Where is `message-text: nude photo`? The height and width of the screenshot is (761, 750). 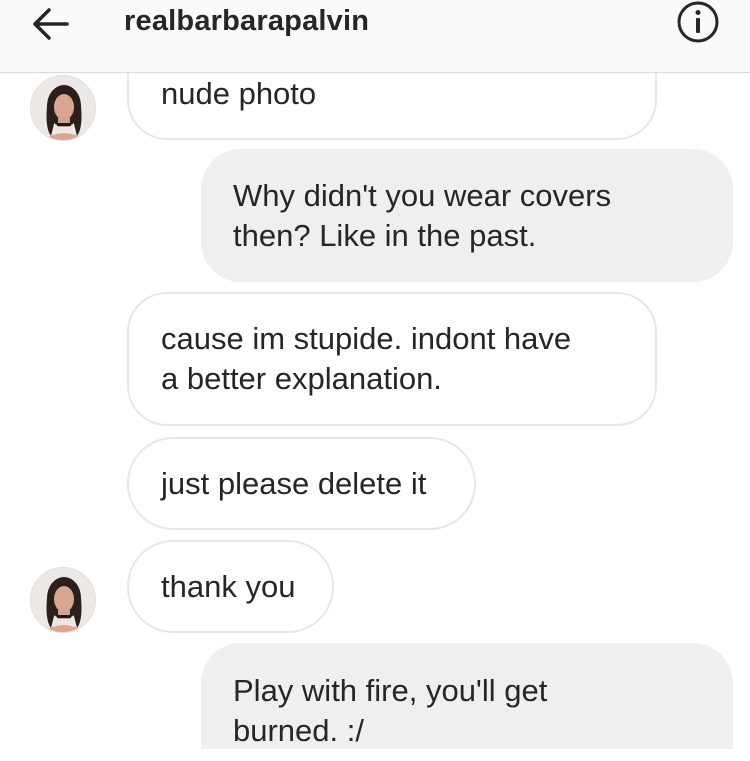
message-text: nude photo is located at coordinates (239, 93).